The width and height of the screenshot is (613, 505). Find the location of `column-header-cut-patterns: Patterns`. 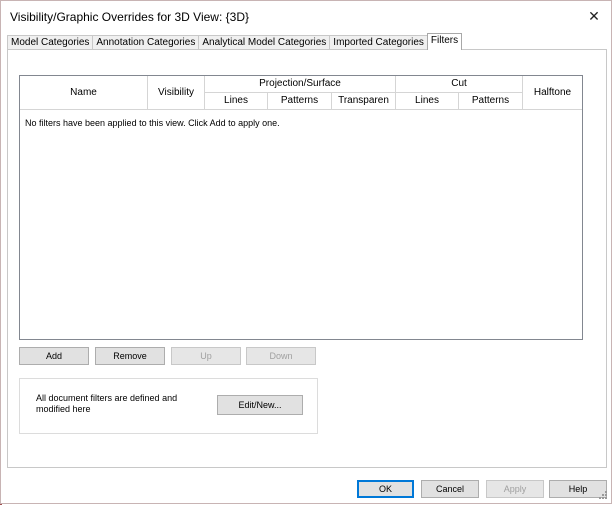

column-header-cut-patterns: Patterns is located at coordinates (491, 101).